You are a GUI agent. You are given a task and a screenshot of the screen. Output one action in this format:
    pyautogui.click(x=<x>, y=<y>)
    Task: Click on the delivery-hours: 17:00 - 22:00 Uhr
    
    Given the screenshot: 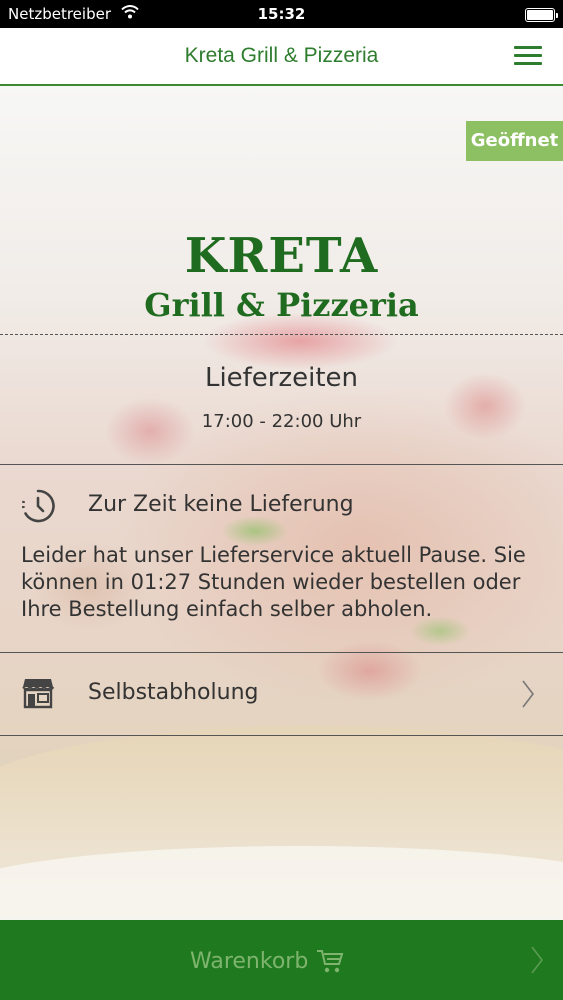 What is the action you would take?
    pyautogui.click(x=281, y=421)
    